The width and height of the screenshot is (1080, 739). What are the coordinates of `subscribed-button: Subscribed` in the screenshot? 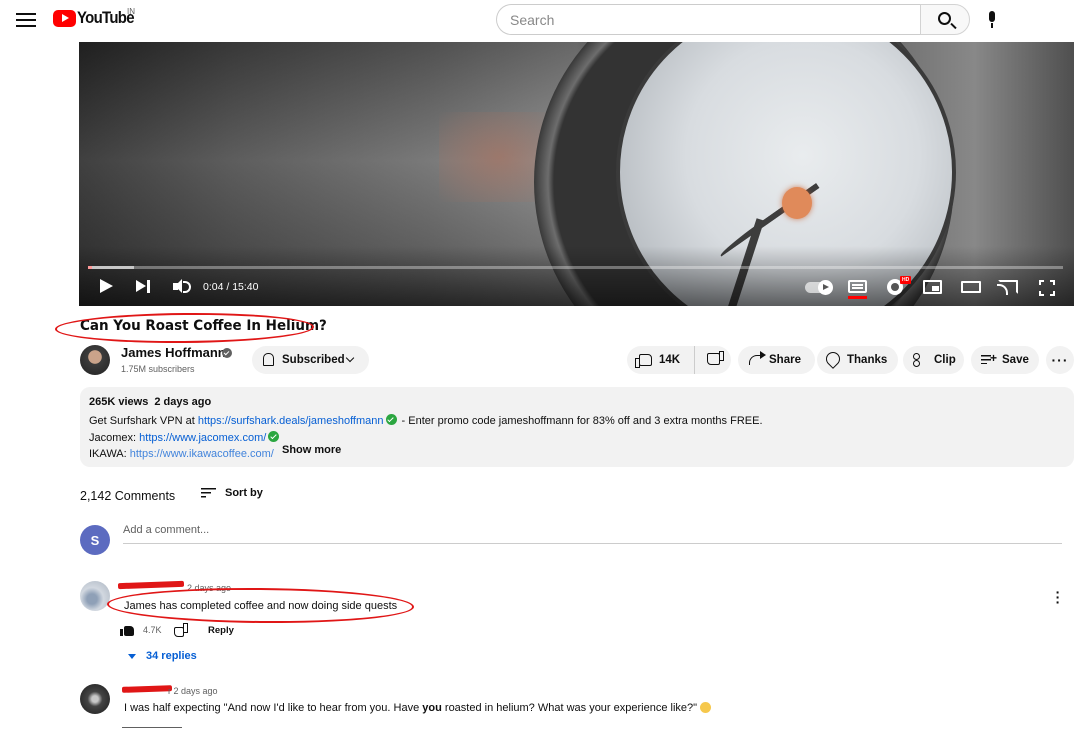 It's located at (310, 360).